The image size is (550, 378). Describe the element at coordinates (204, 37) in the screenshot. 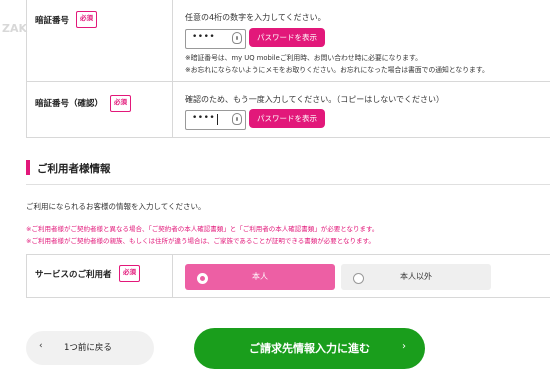

I see `pin-input-value: ••••` at that location.